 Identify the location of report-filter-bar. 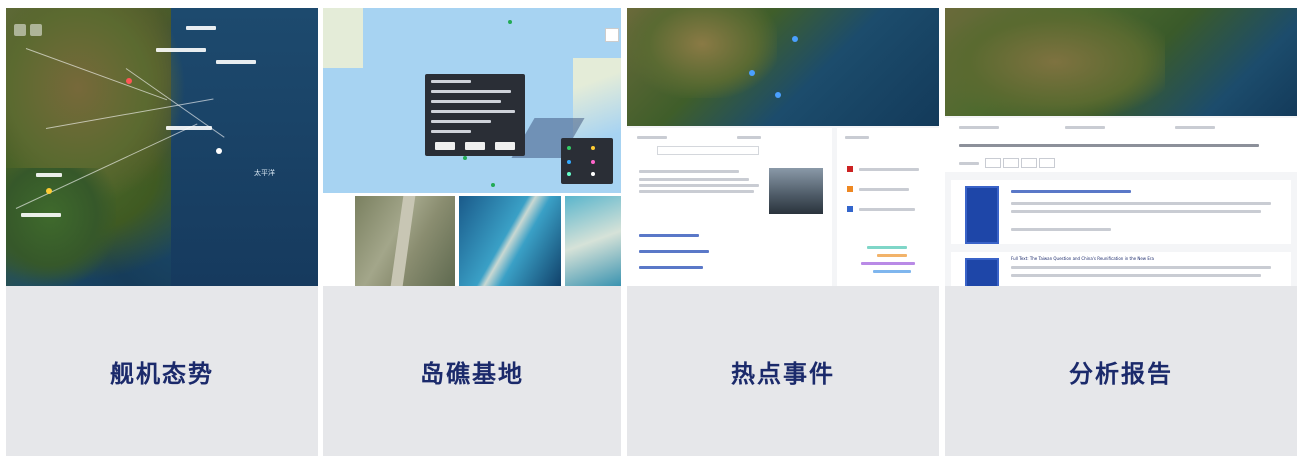
(1121, 145).